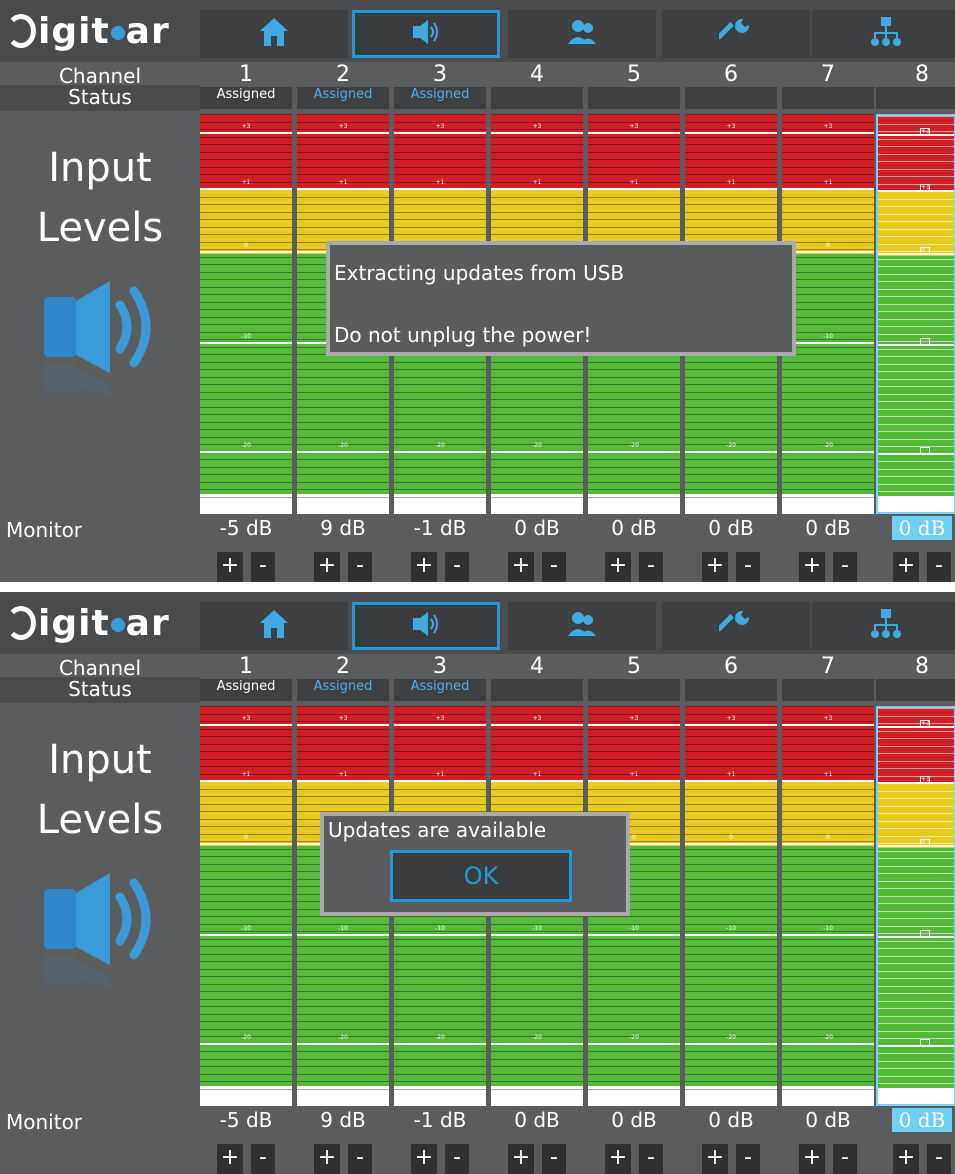 The height and width of the screenshot is (1174, 955). Describe the element at coordinates (828, 906) in the screenshot. I see `level-meter-channel-7: +3 +1 0 -10 -20` at that location.